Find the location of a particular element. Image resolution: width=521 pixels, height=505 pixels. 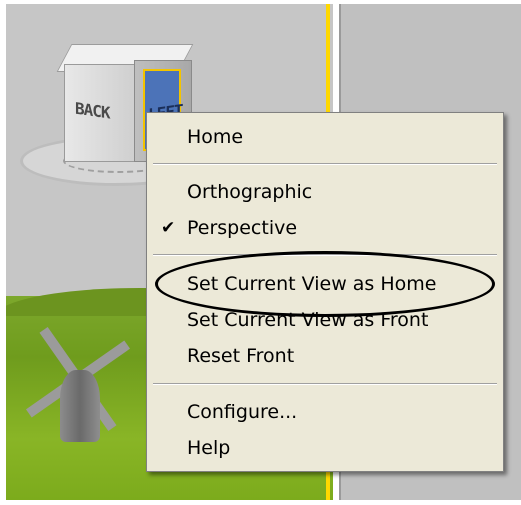

checkmark-icon: ✔ is located at coordinates (168, 228).